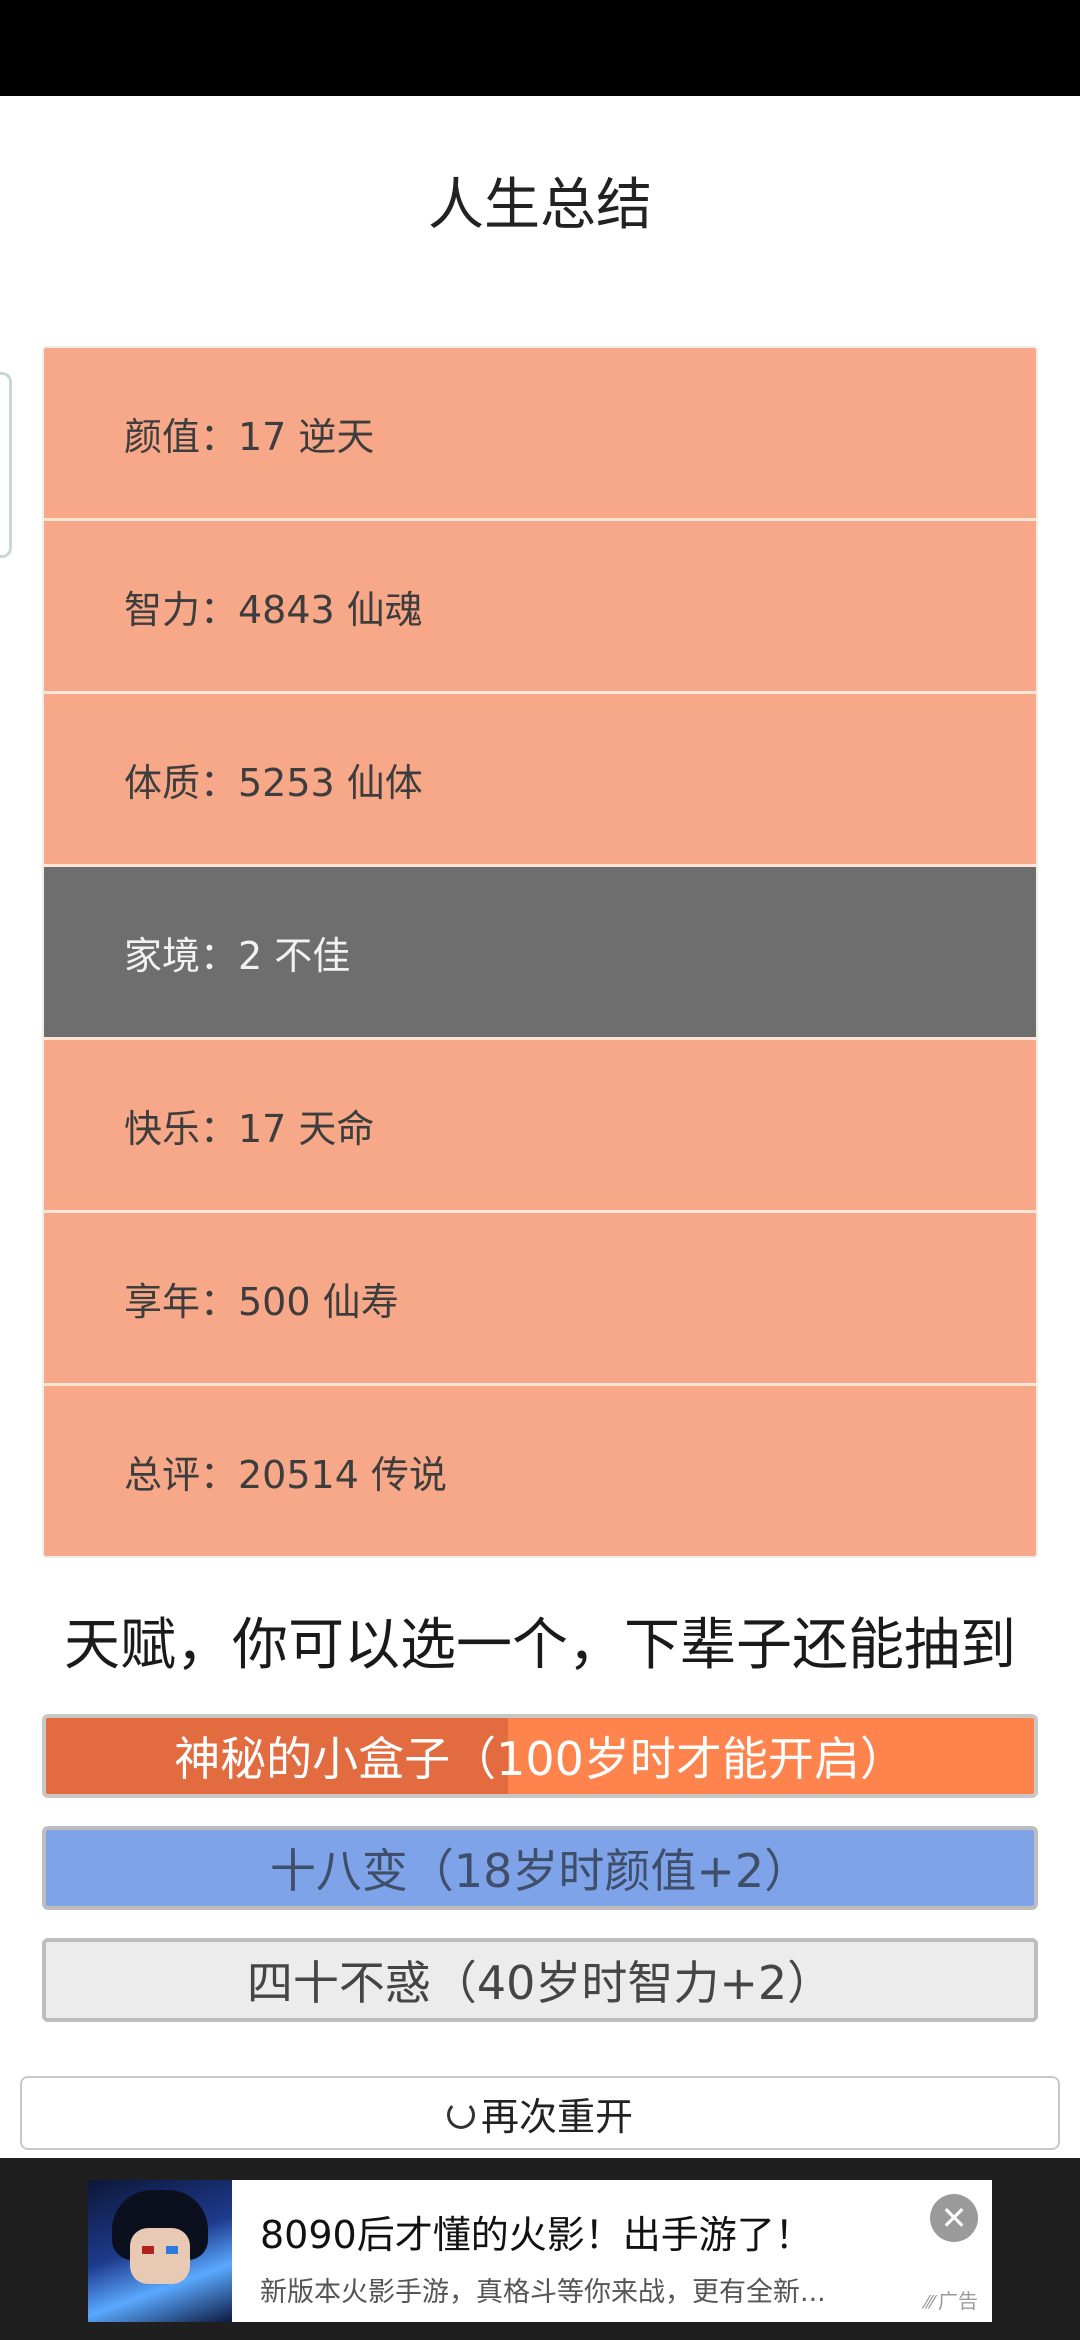 The height and width of the screenshot is (2340, 1080). I want to click on ad-title: 8090后才懂的火影！出手游了！, so click(536, 2235).